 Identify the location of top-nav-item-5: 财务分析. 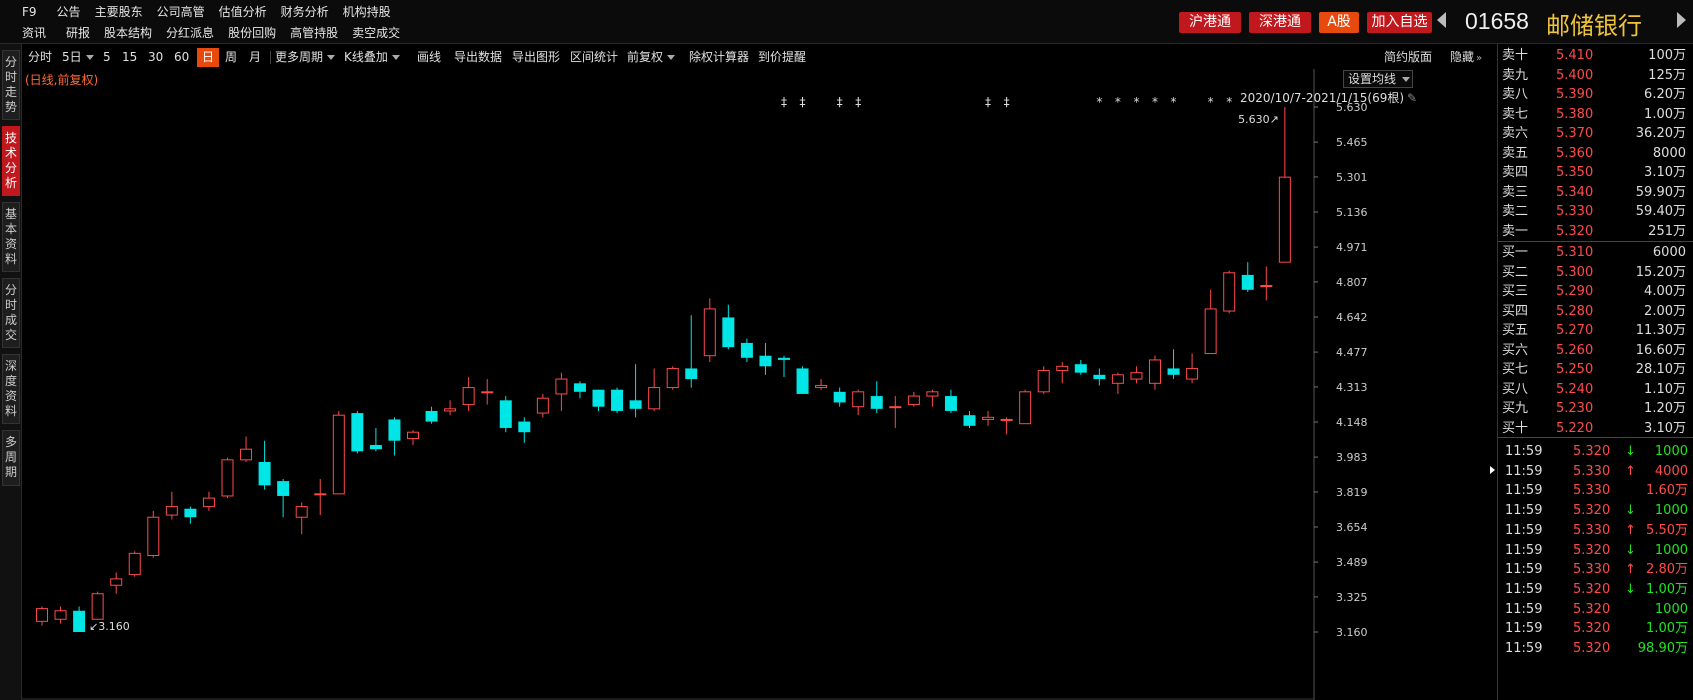
(305, 12).